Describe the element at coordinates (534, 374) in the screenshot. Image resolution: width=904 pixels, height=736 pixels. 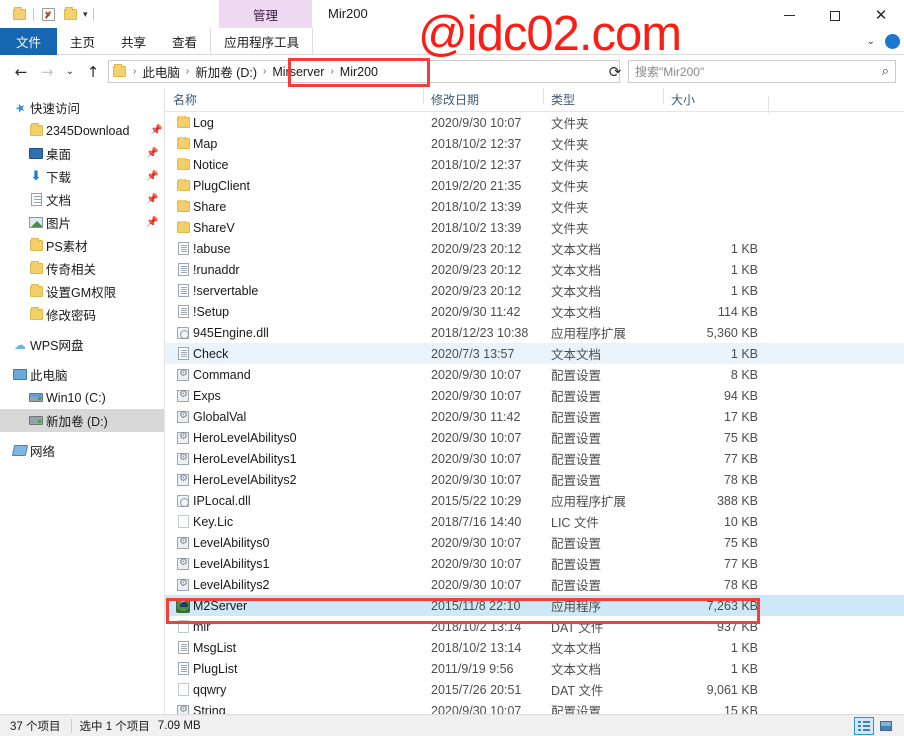
I see `table-row: Command 2020/9/30 10:07 配置设置 8 KB` at that location.